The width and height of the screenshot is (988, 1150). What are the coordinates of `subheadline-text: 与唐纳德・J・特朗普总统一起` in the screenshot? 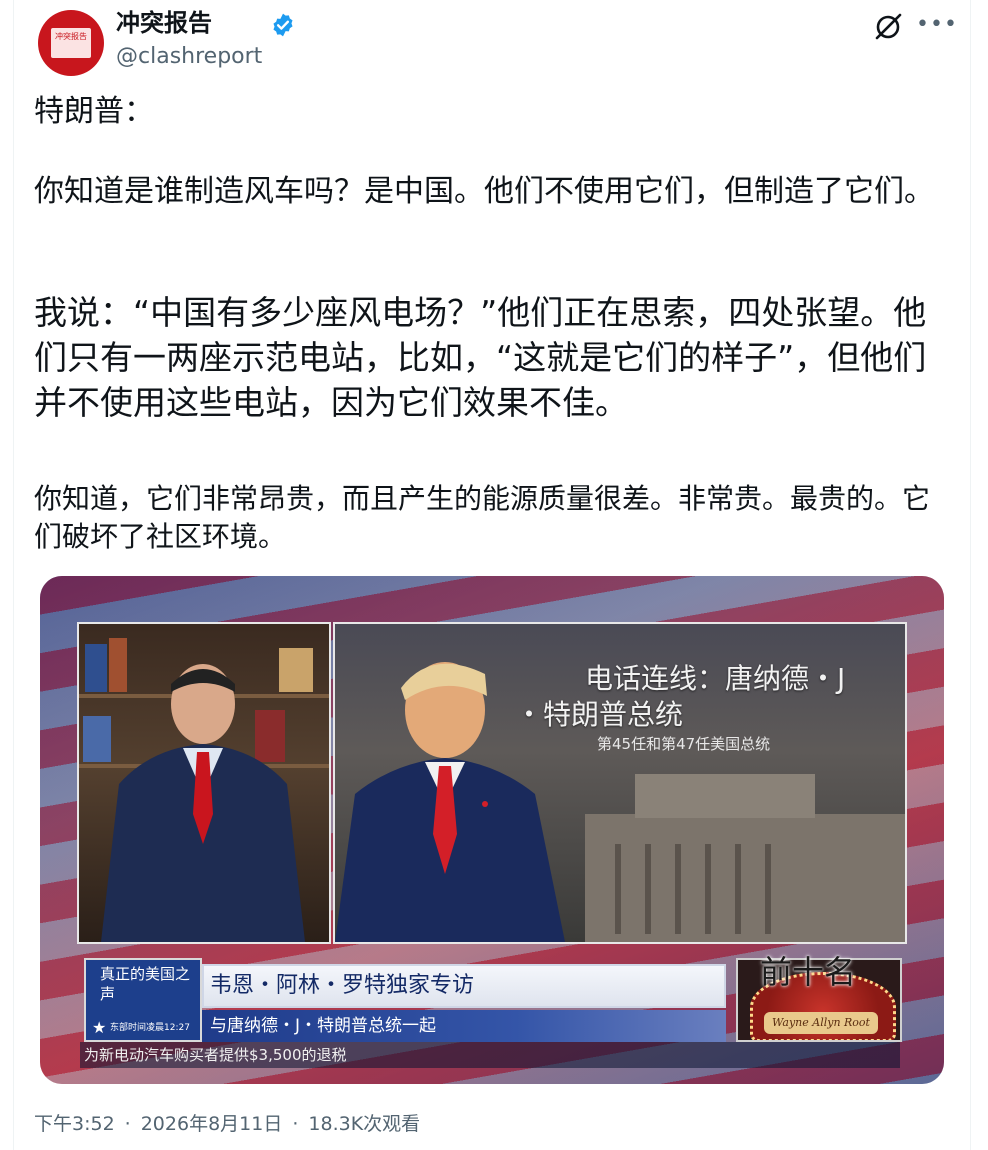 It's located at (323, 1026).